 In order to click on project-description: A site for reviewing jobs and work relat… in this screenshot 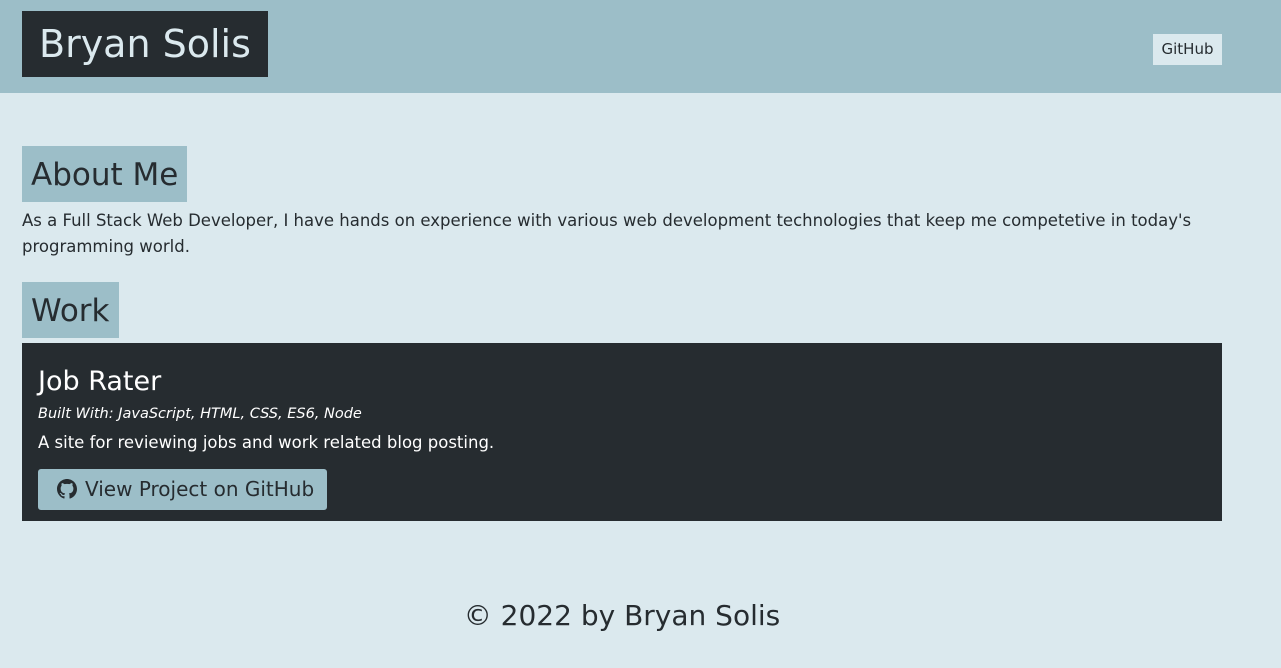, I will do `click(266, 442)`.